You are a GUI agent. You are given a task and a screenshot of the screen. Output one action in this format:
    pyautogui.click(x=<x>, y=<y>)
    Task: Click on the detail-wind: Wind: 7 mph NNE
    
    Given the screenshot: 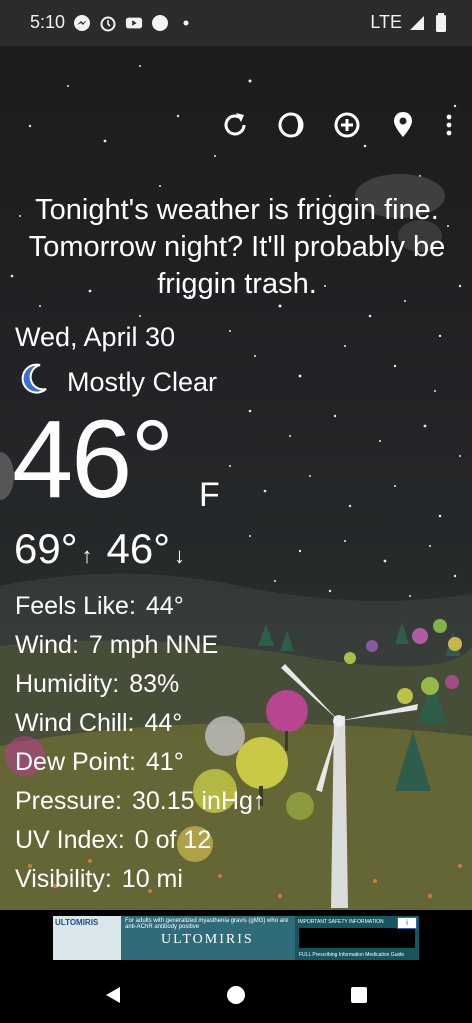 What is the action you would take?
    pyautogui.click(x=117, y=645)
    